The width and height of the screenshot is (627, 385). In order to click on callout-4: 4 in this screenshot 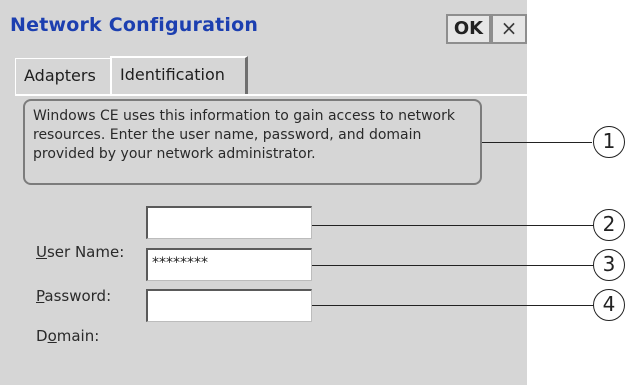, I will do `click(609, 305)`.